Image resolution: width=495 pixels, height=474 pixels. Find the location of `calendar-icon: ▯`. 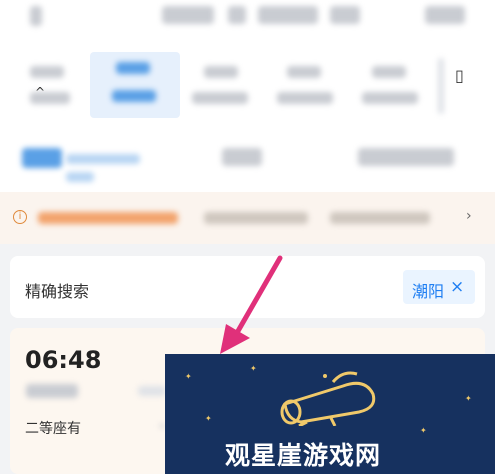

calendar-icon: ▯ is located at coordinates (459, 75).